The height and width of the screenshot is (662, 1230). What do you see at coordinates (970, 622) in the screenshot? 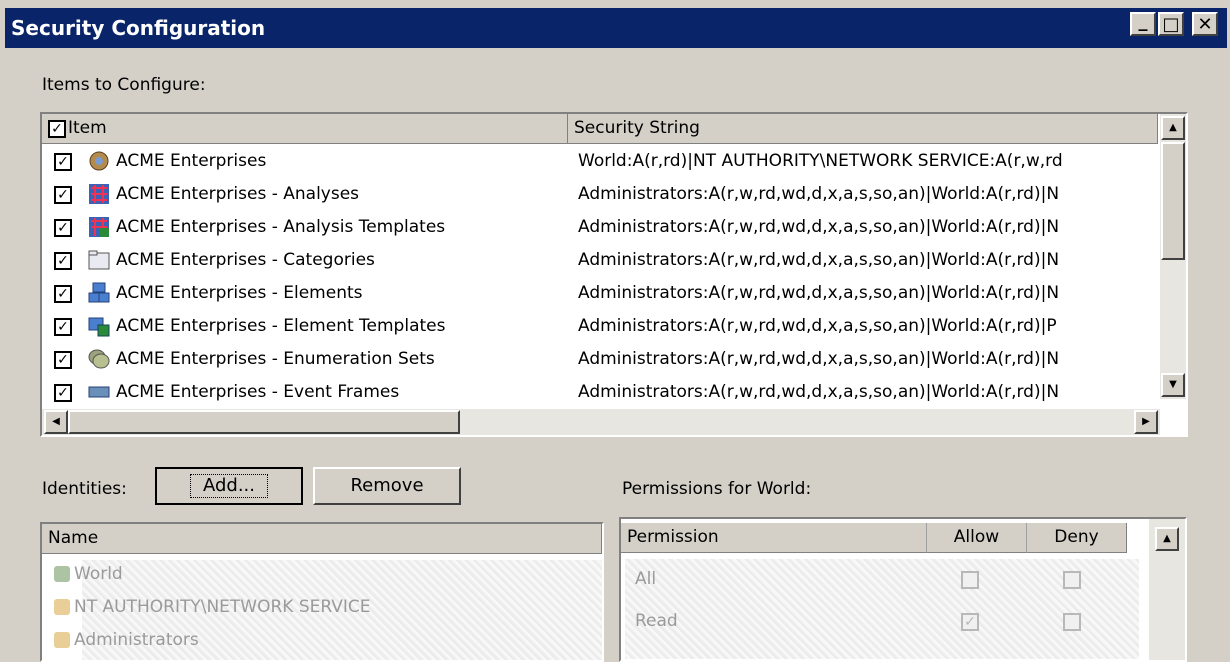
I see `allow-checkbox: ✓` at bounding box center [970, 622].